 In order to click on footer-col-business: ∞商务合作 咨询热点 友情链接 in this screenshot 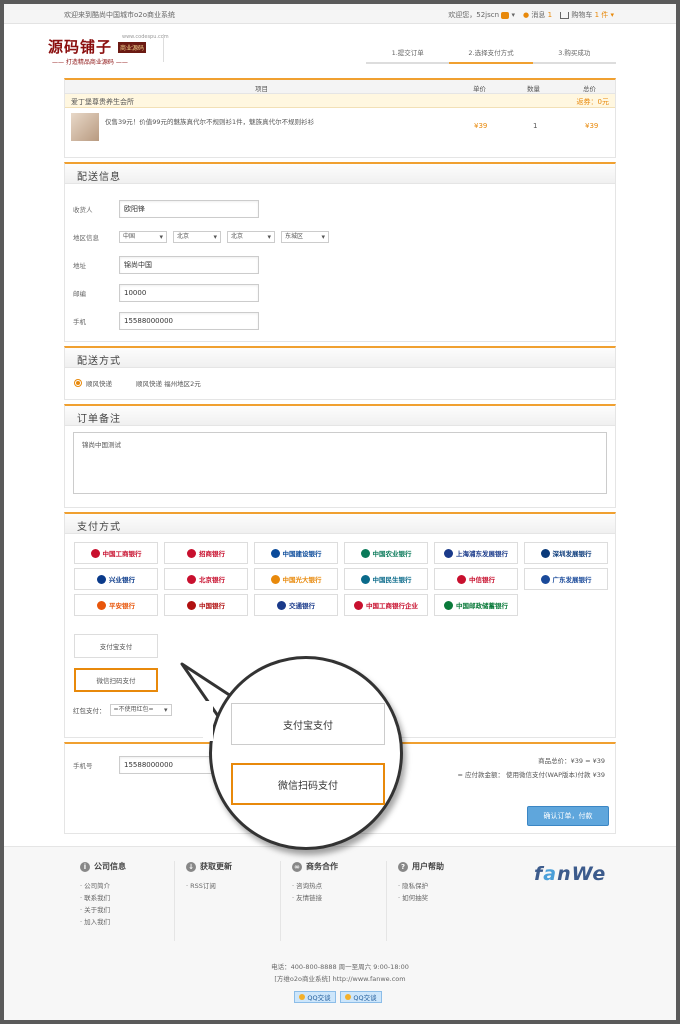, I will do `click(334, 901)`.